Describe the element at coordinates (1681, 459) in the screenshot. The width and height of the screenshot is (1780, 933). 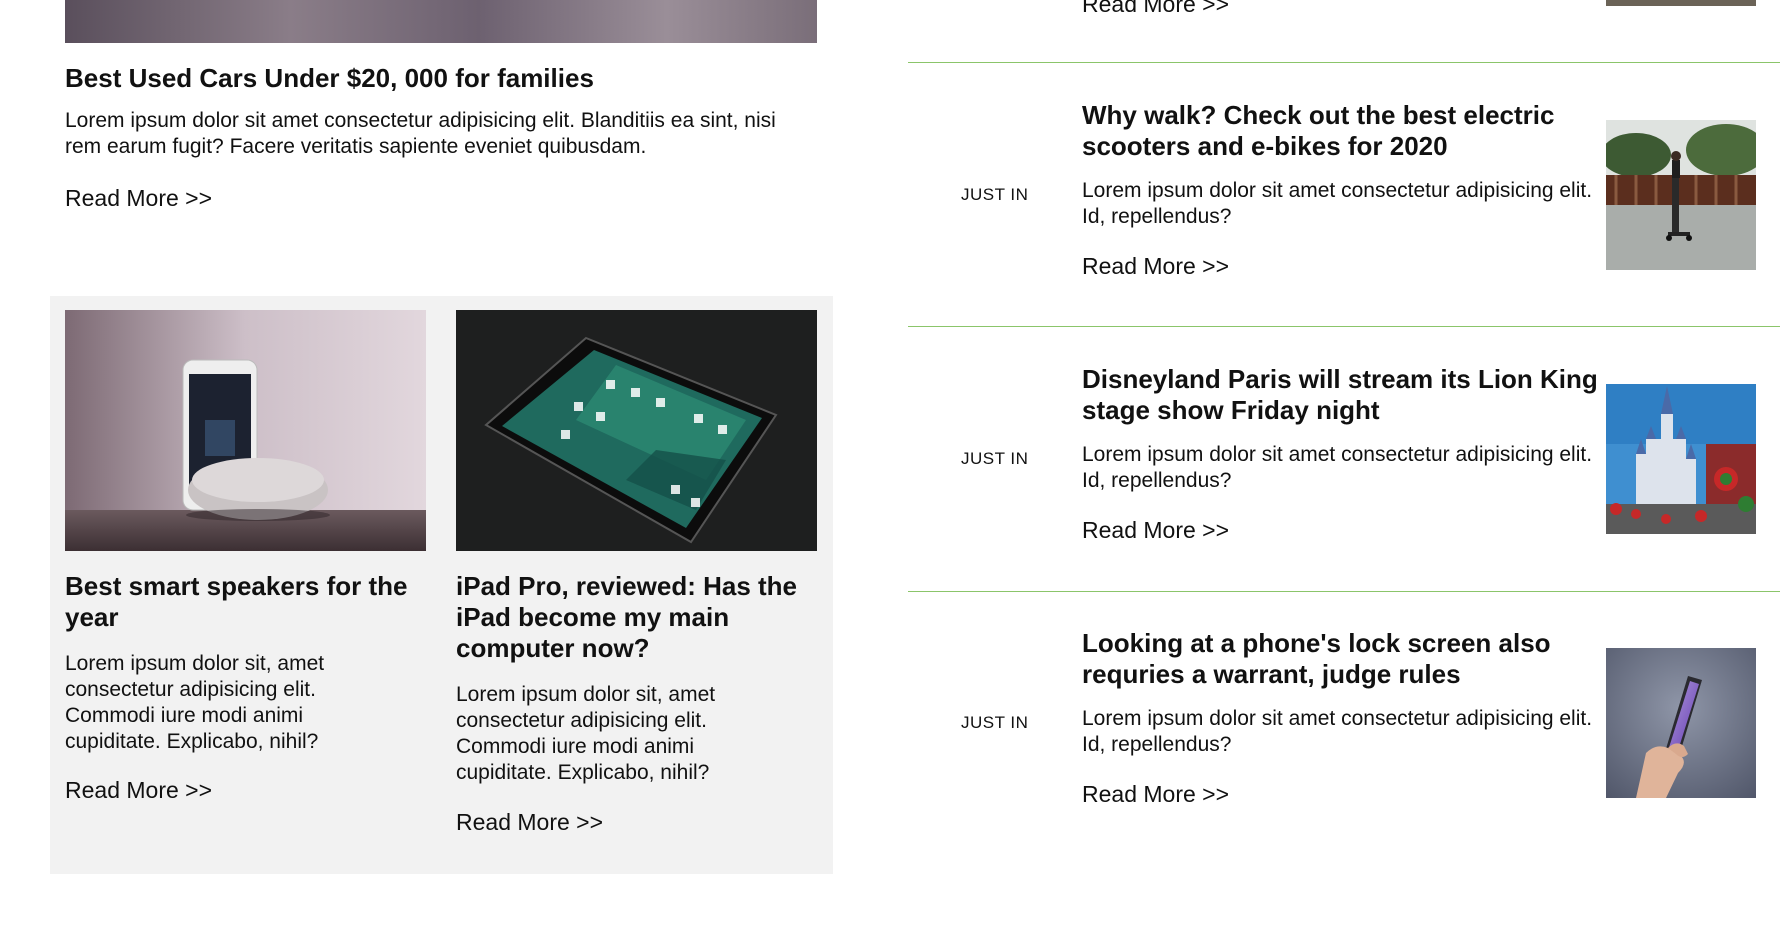
I see `castle-thumbnail` at that location.